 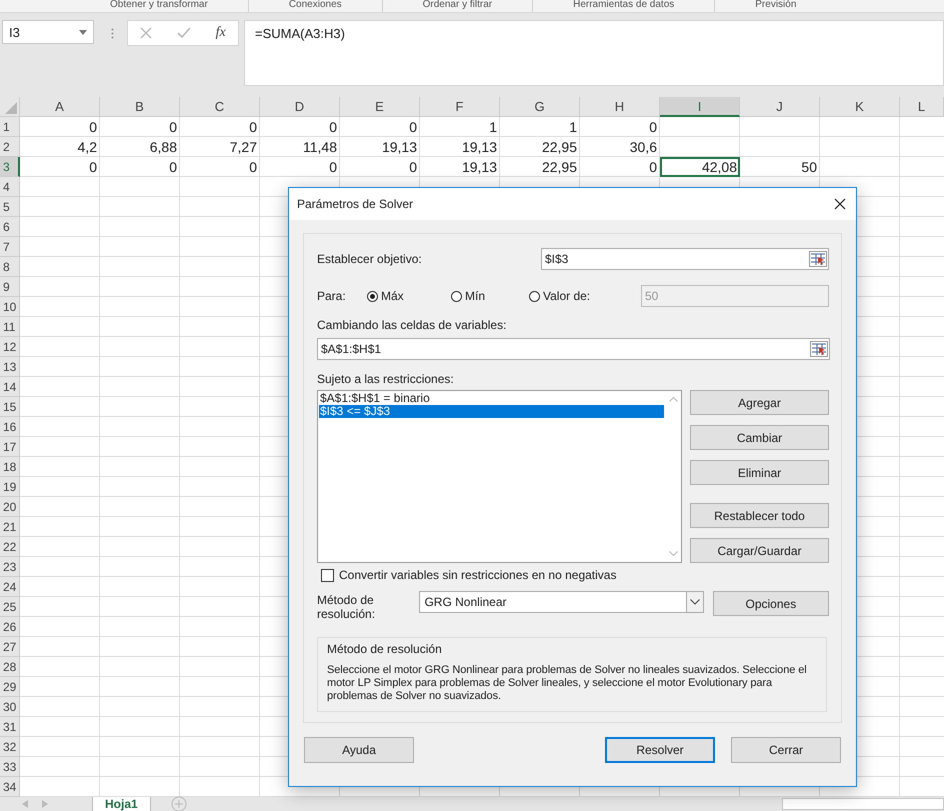 What do you see at coordinates (48, 32) in the screenshot?
I see `name-box: I3` at bounding box center [48, 32].